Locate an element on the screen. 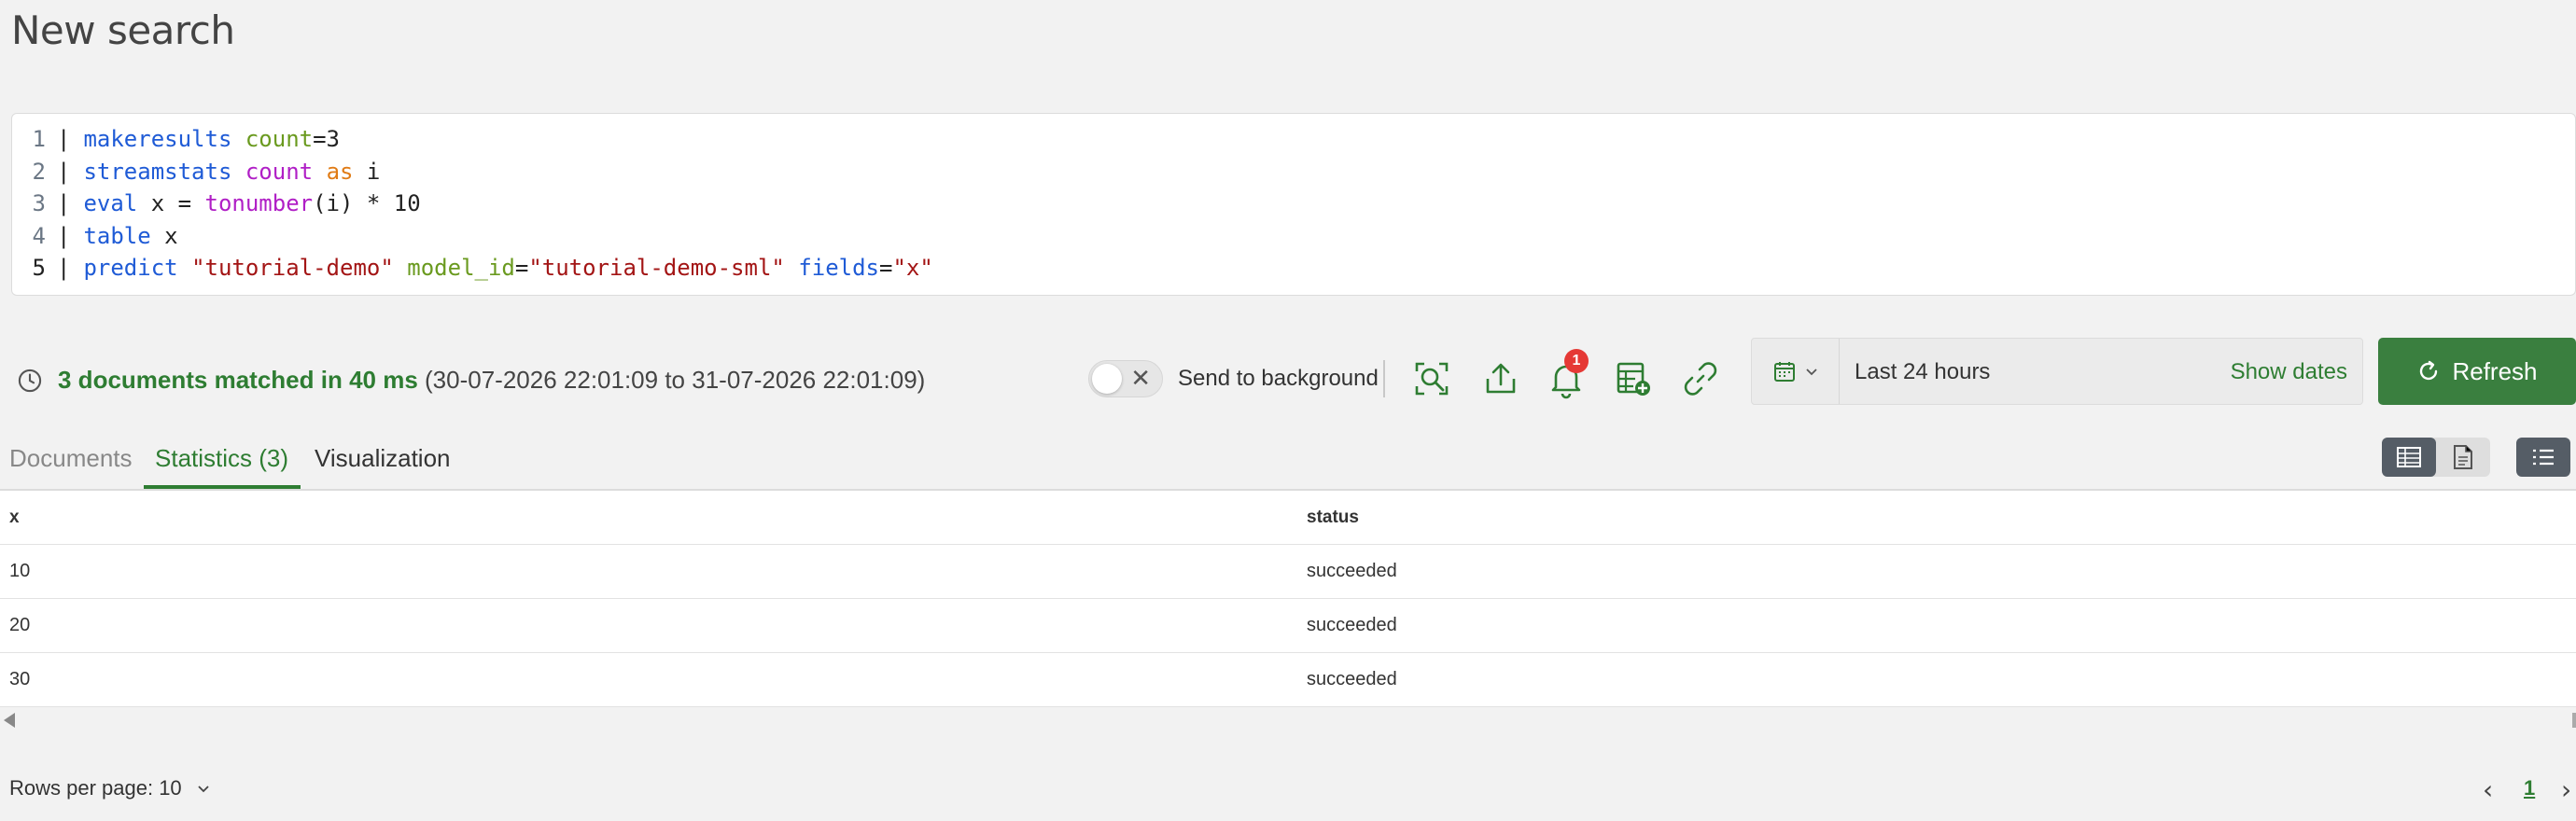  code-token: "tutorial-demo-sml" is located at coordinates (656, 269).